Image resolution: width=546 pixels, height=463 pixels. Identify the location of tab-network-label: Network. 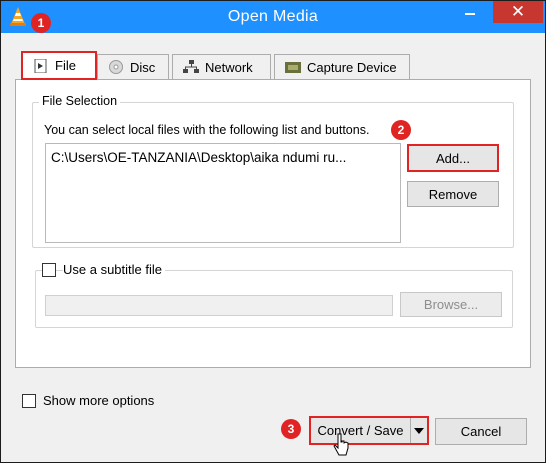
(229, 67).